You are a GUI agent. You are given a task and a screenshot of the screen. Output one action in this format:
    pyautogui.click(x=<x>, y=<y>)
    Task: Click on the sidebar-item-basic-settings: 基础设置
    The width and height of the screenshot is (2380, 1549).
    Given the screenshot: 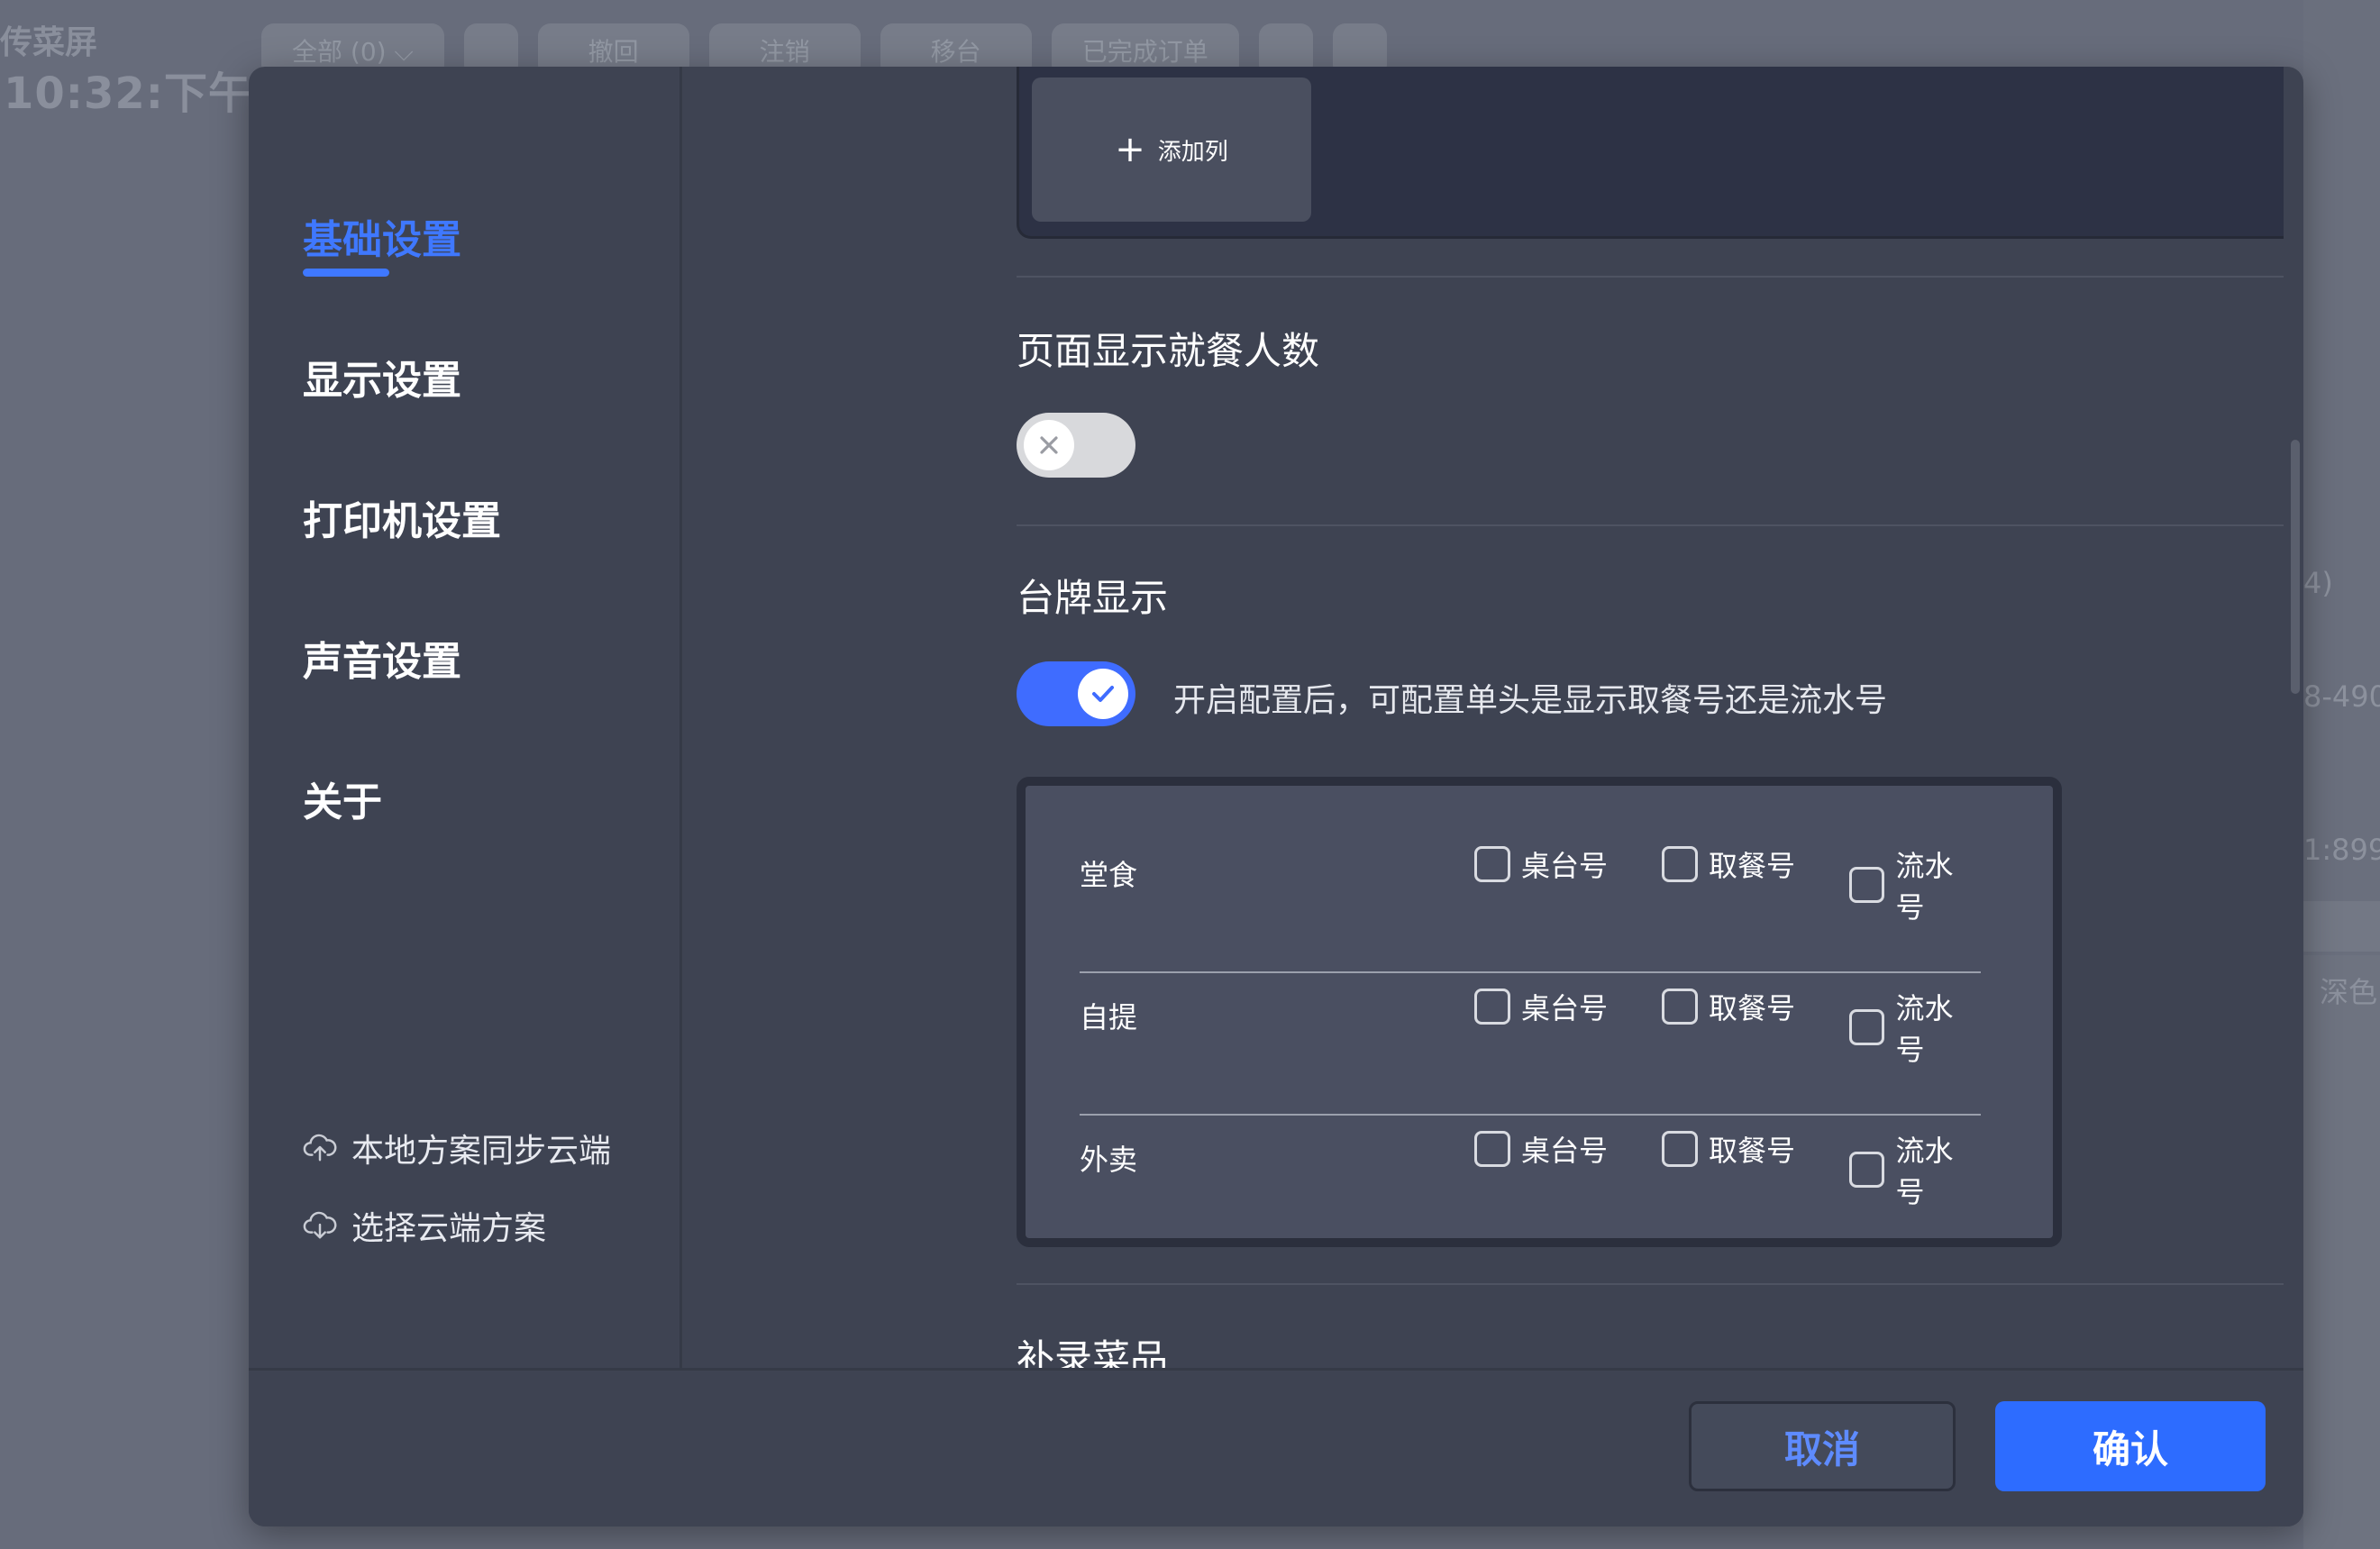 What is the action you would take?
    pyautogui.click(x=382, y=236)
    